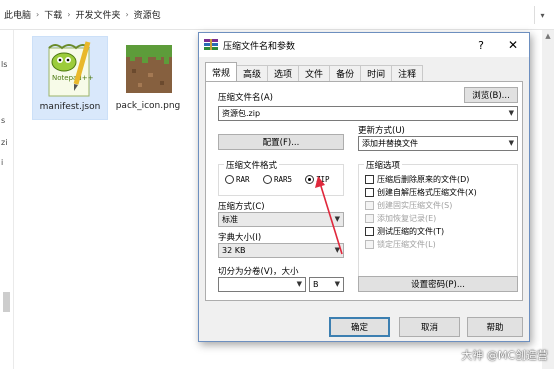  Describe the element at coordinates (504, 355) in the screenshot. I see `watermark: 大神 @MC创造营` at that location.